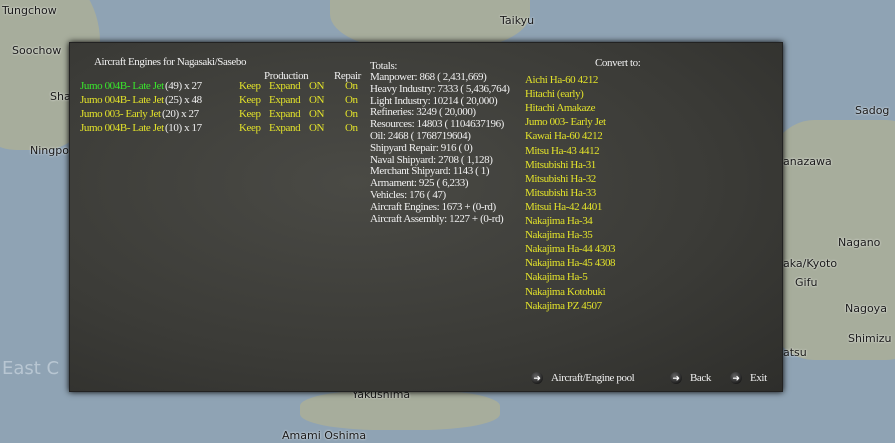  Describe the element at coordinates (60, 96) in the screenshot. I see `map-label: Sha` at that location.